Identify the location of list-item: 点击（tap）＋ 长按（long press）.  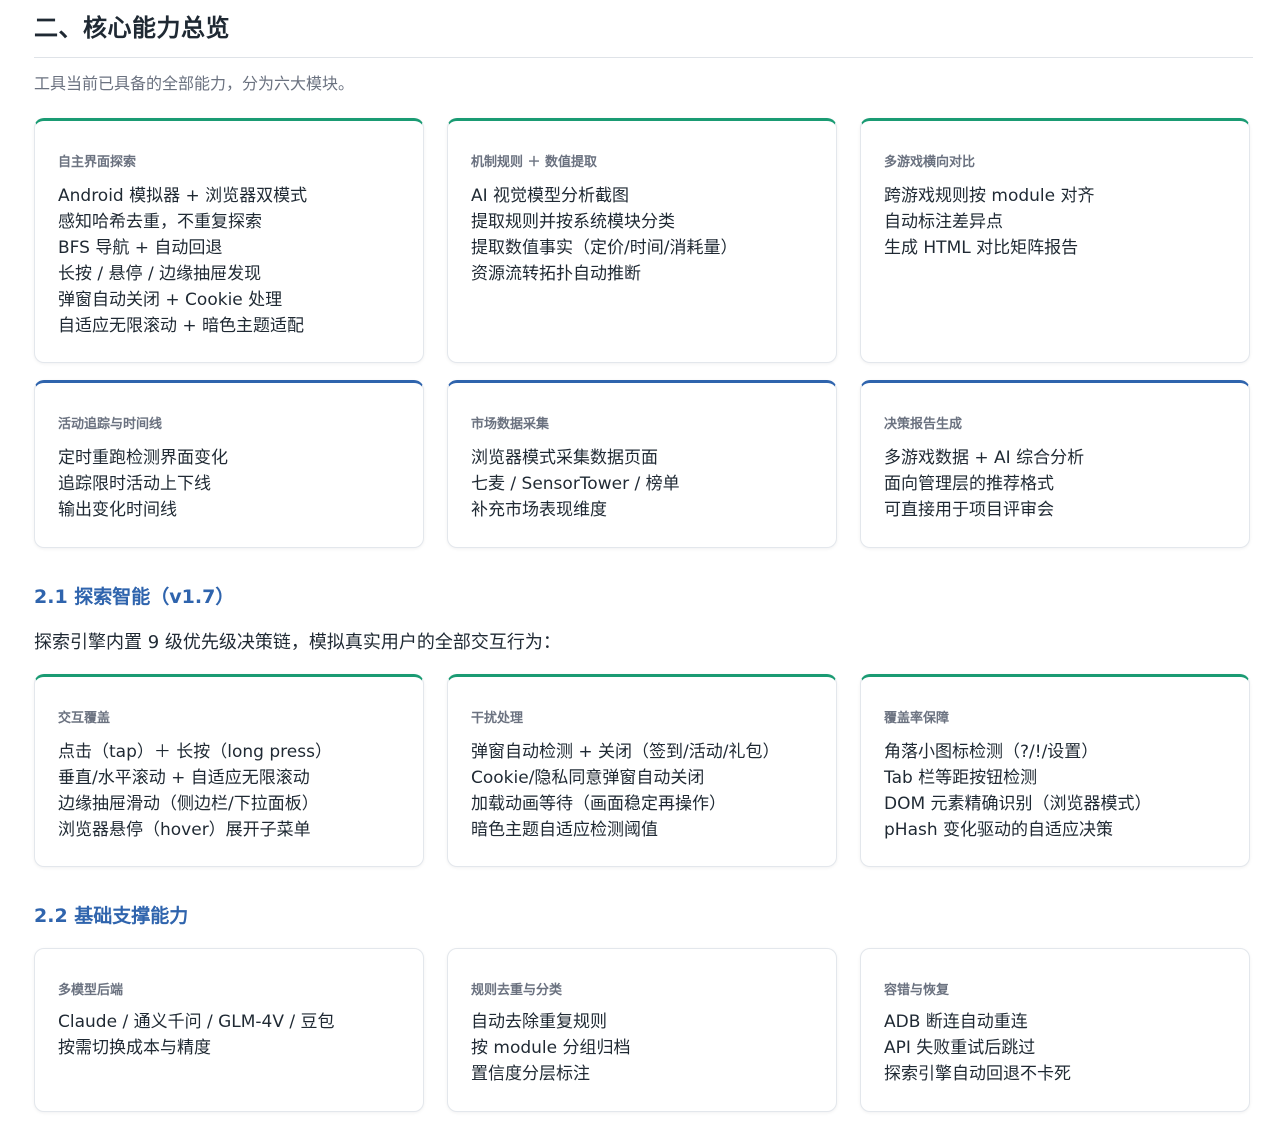
(195, 752).